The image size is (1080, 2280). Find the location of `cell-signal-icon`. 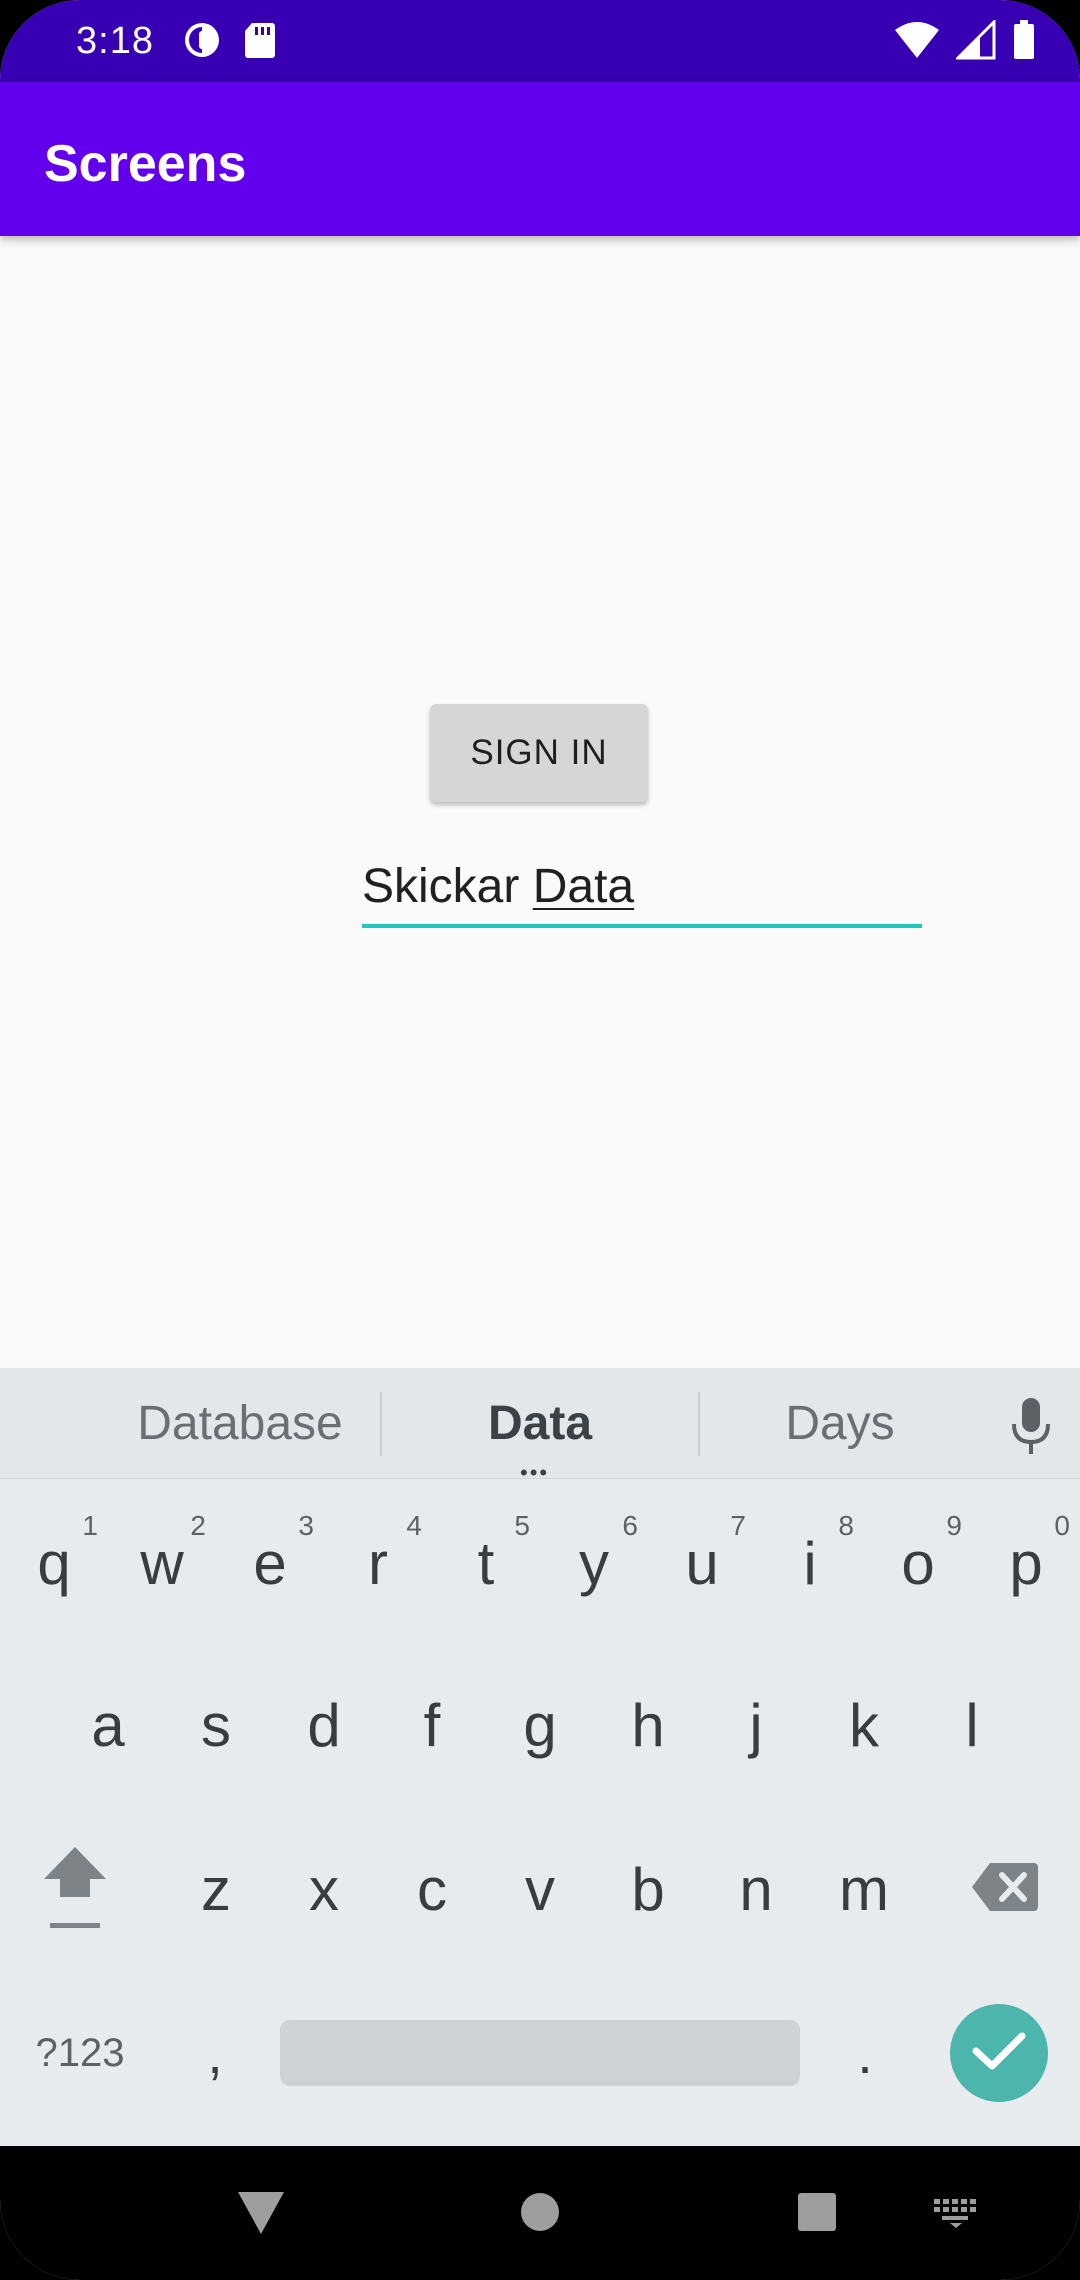

cell-signal-icon is located at coordinates (975, 41).